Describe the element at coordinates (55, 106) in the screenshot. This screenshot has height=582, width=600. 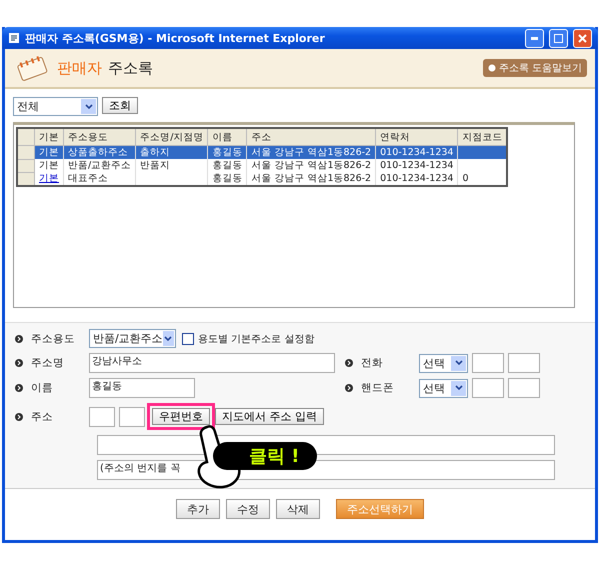
I see `filter-select: 전체` at that location.